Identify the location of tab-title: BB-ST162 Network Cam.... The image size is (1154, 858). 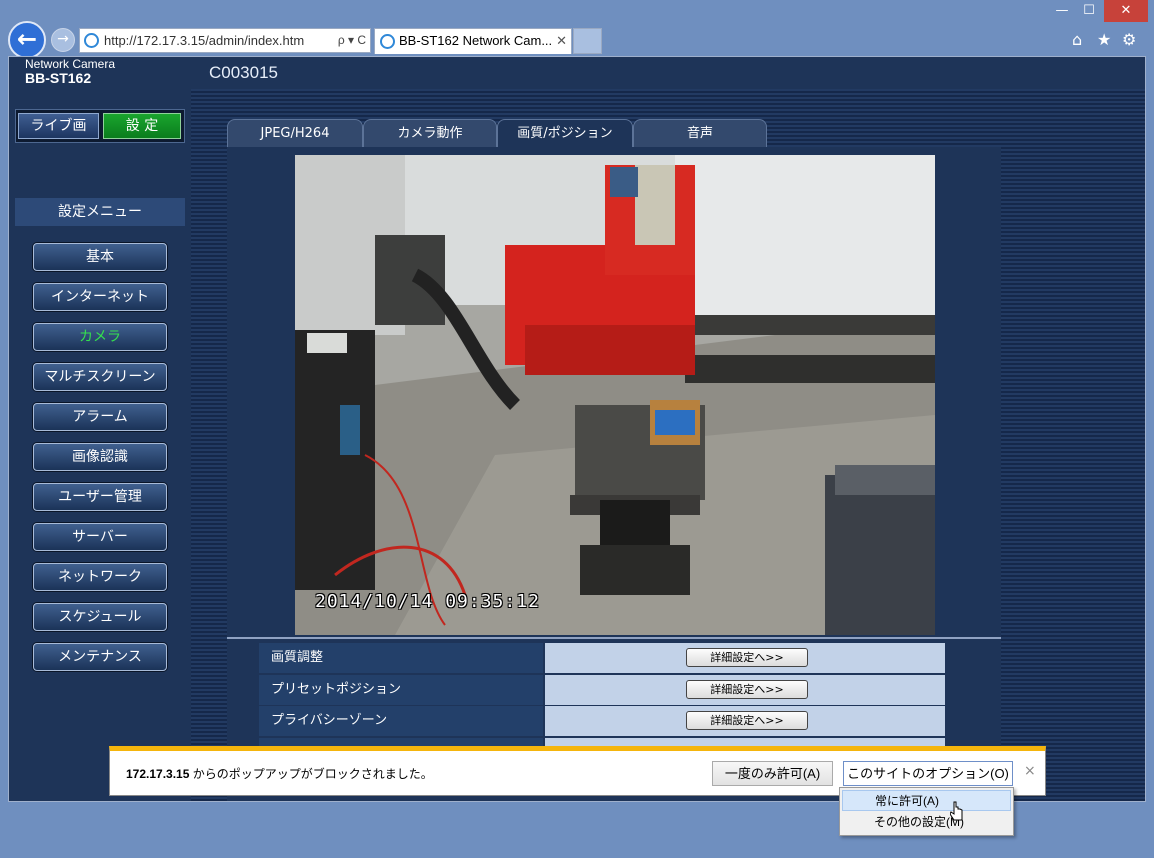
(476, 40).